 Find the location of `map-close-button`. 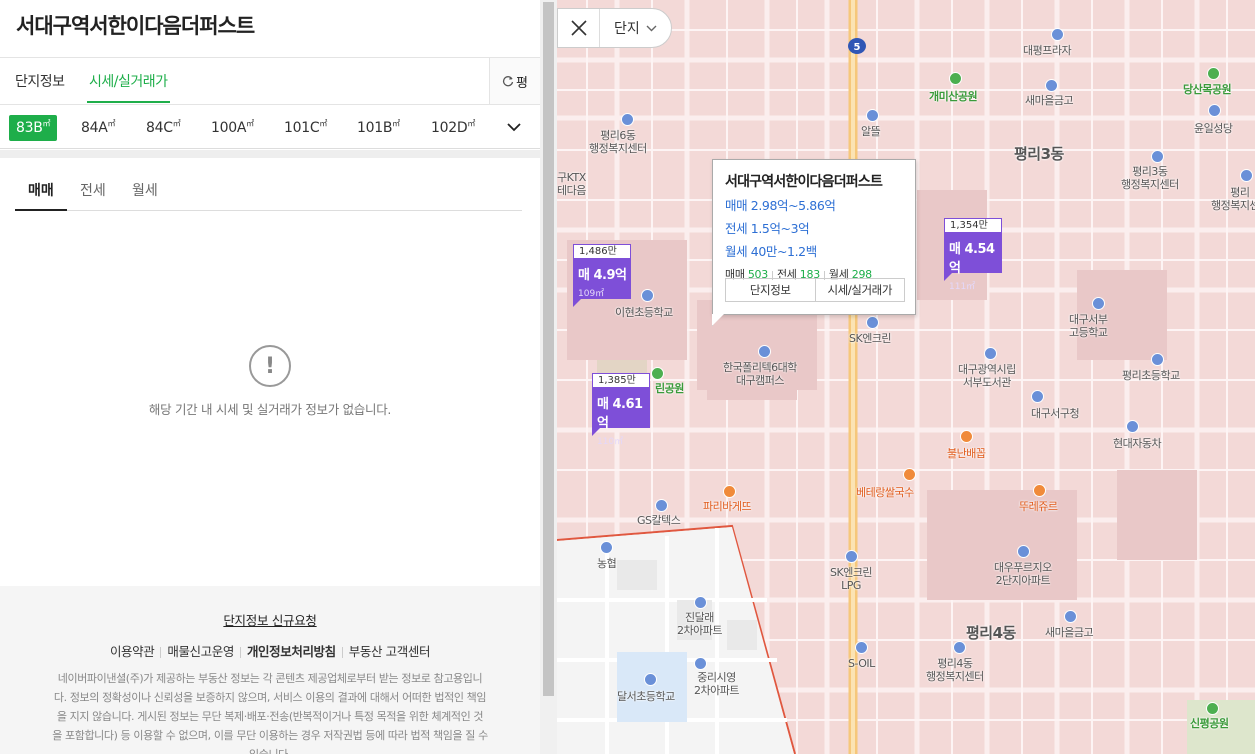

map-close-button is located at coordinates (579, 28).